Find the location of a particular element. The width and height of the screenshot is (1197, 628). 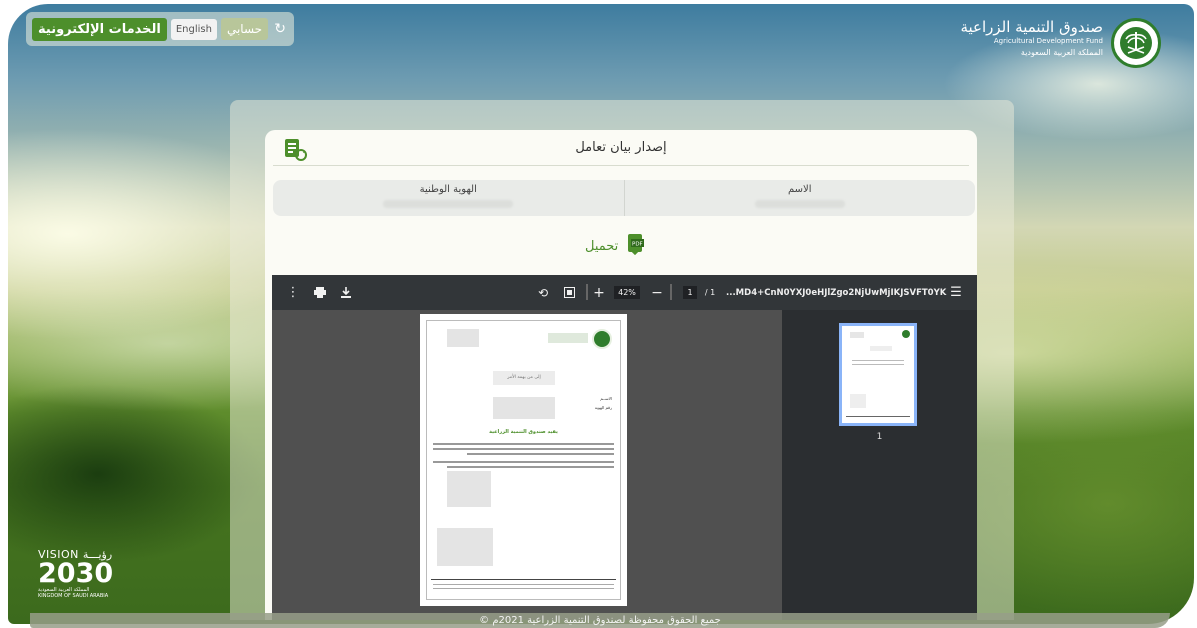

info-row: الهوية الوطنية الاسم is located at coordinates (624, 198).